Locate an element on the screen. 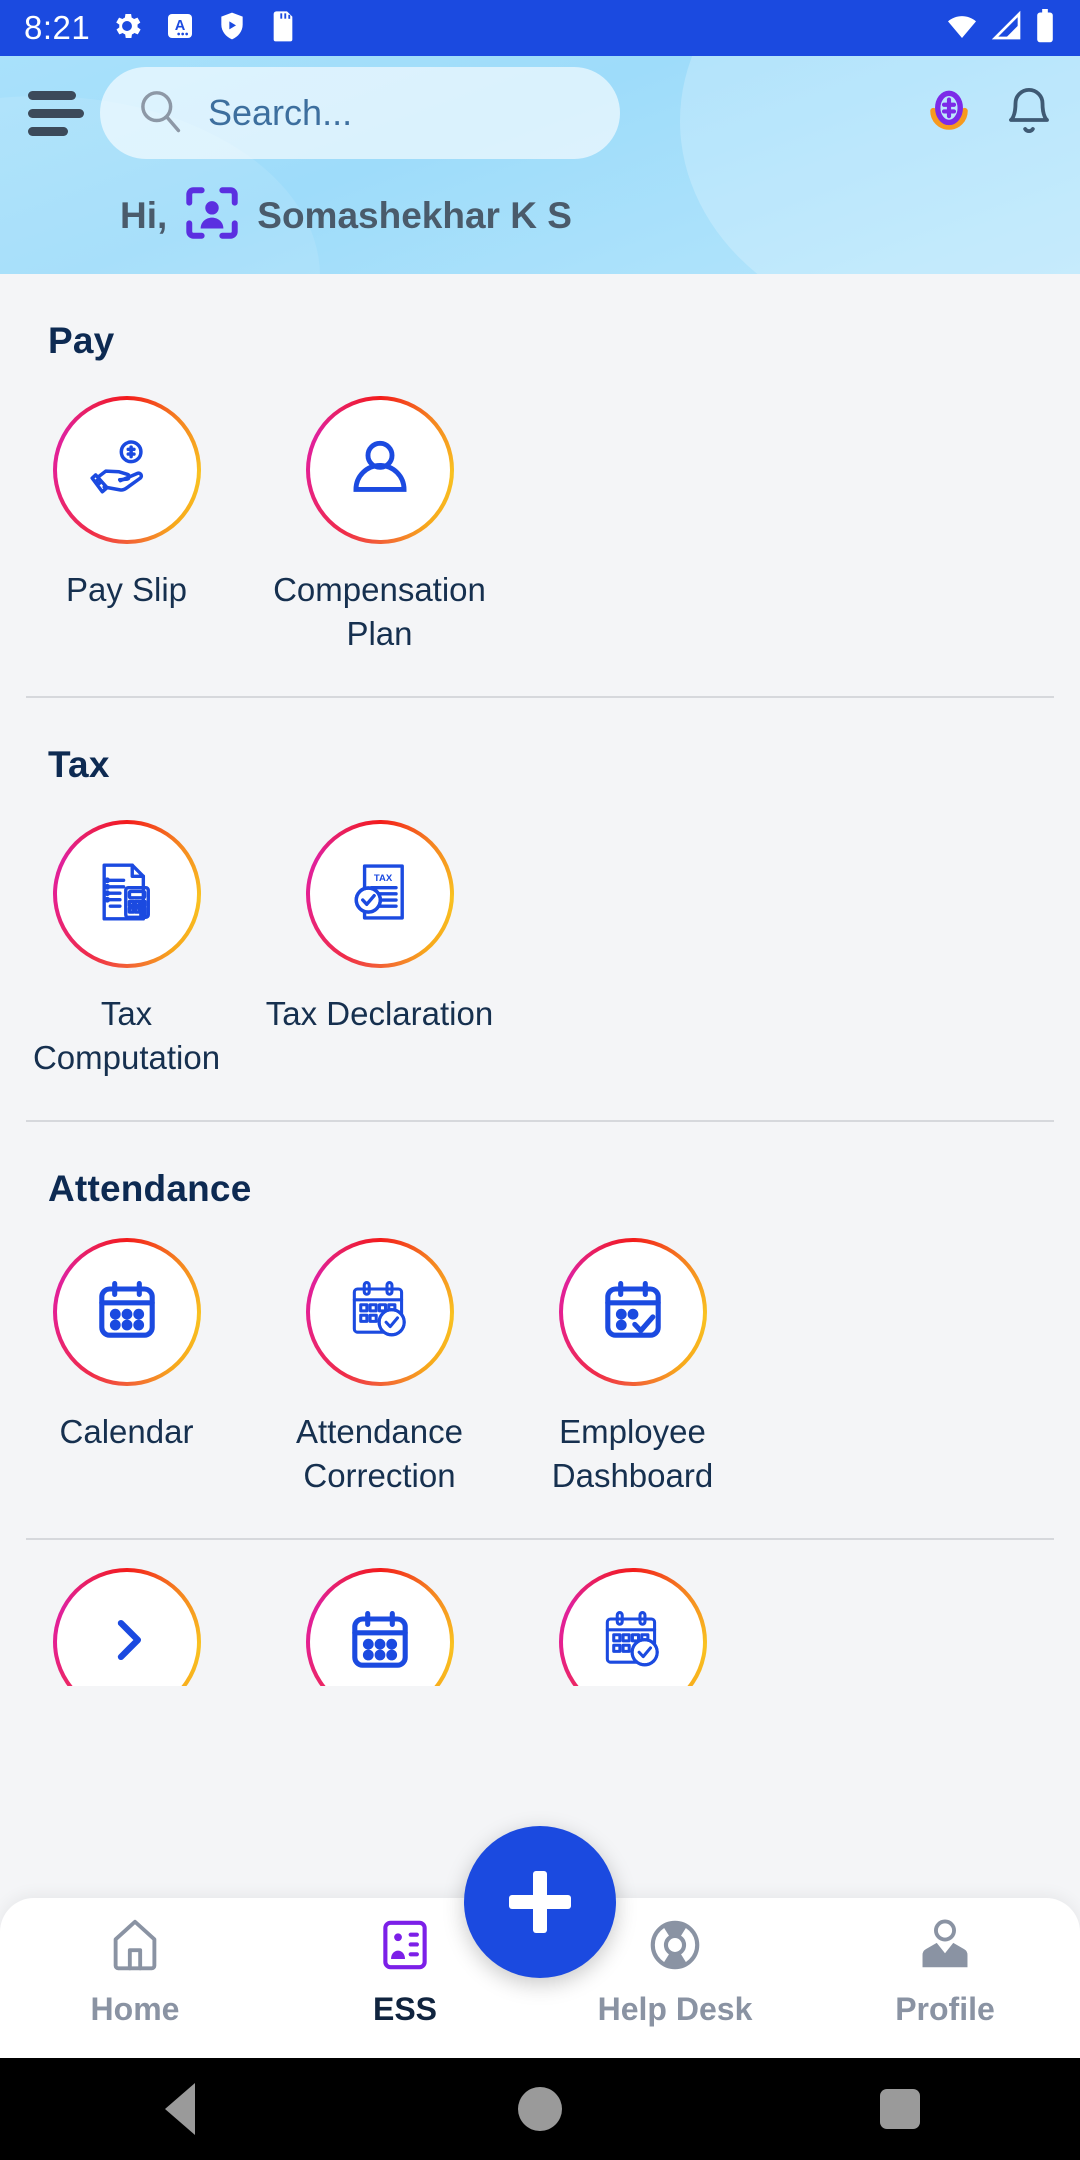  plus-icon-vertical is located at coordinates (540, 1902).